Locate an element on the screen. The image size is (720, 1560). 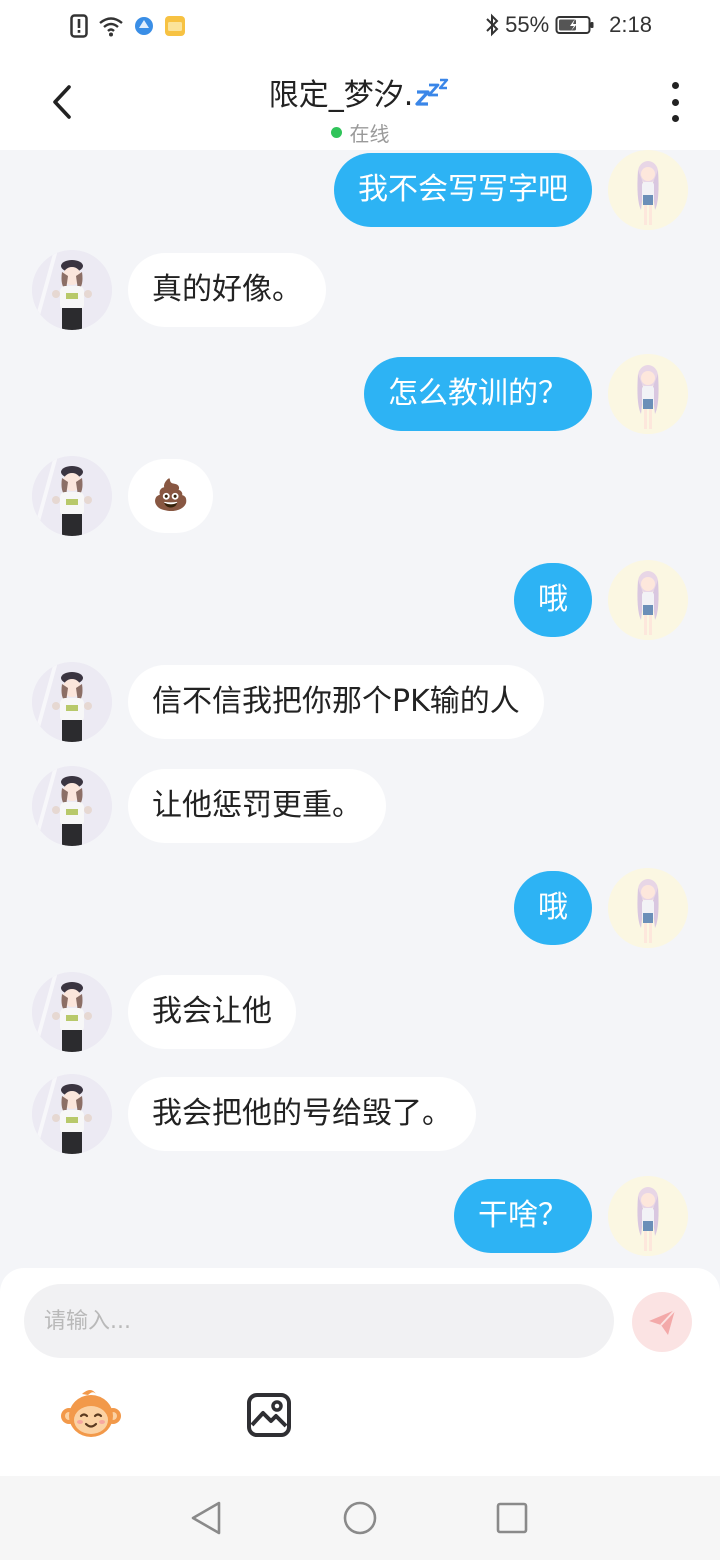
system-nav-bar is located at coordinates (360, 1518).